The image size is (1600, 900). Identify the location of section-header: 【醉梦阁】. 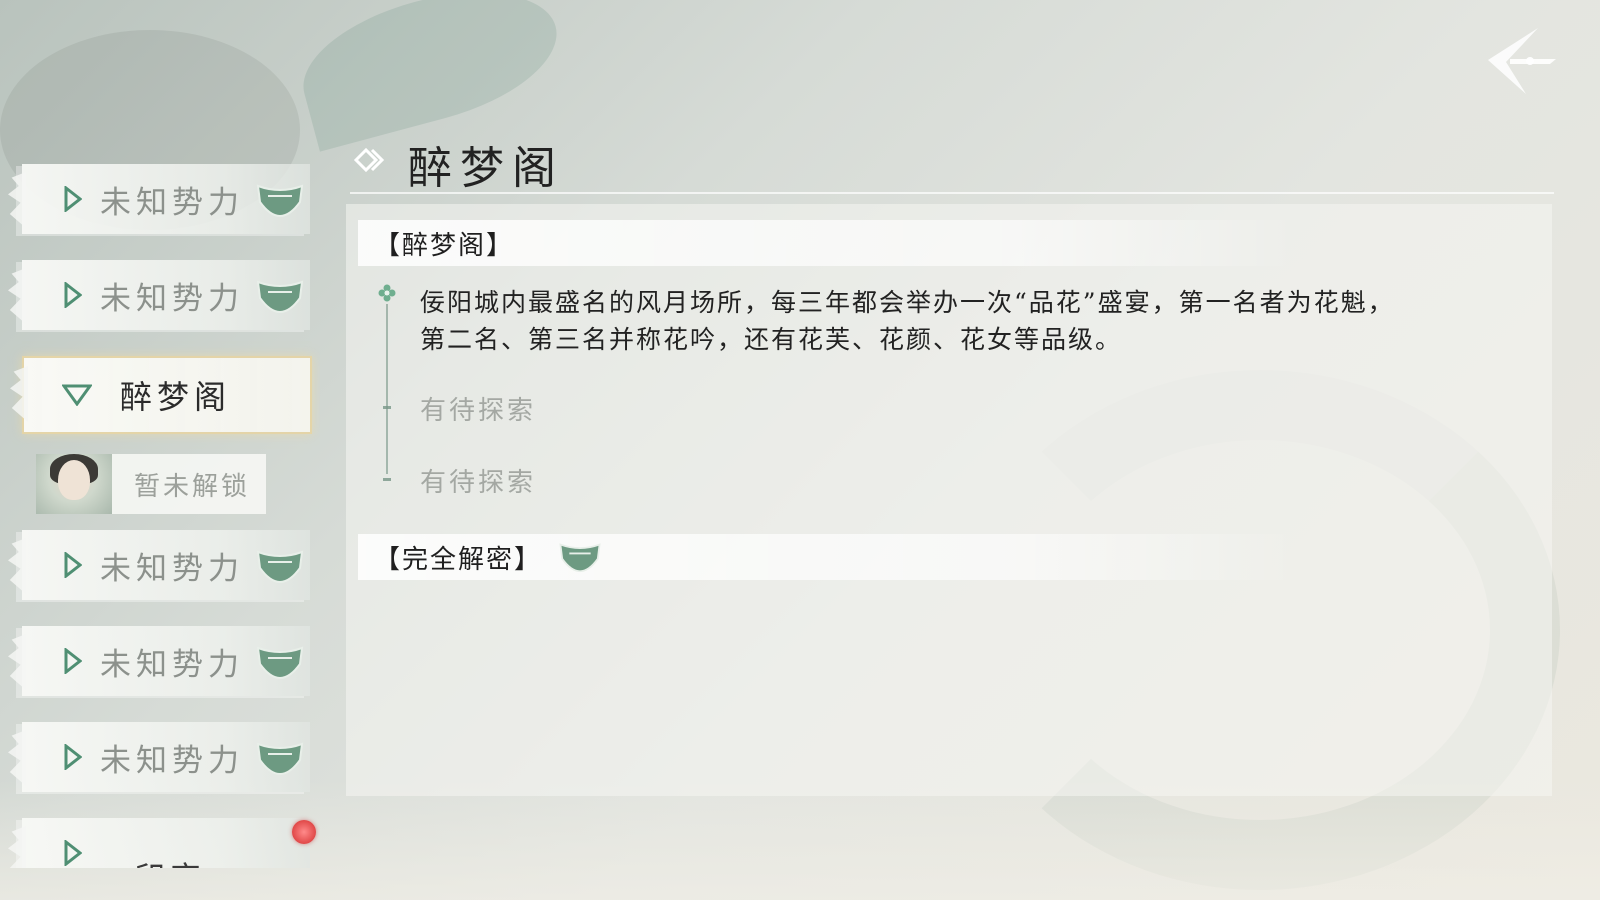
(828, 243).